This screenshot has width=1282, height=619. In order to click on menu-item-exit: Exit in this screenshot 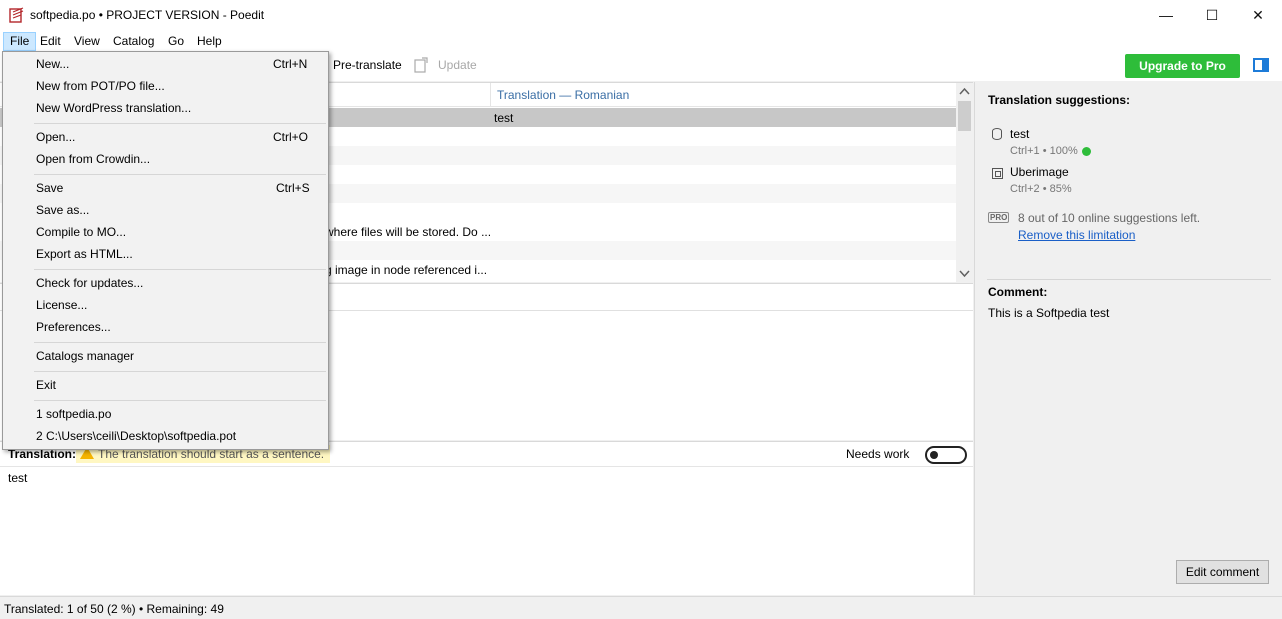, I will do `click(46, 385)`.